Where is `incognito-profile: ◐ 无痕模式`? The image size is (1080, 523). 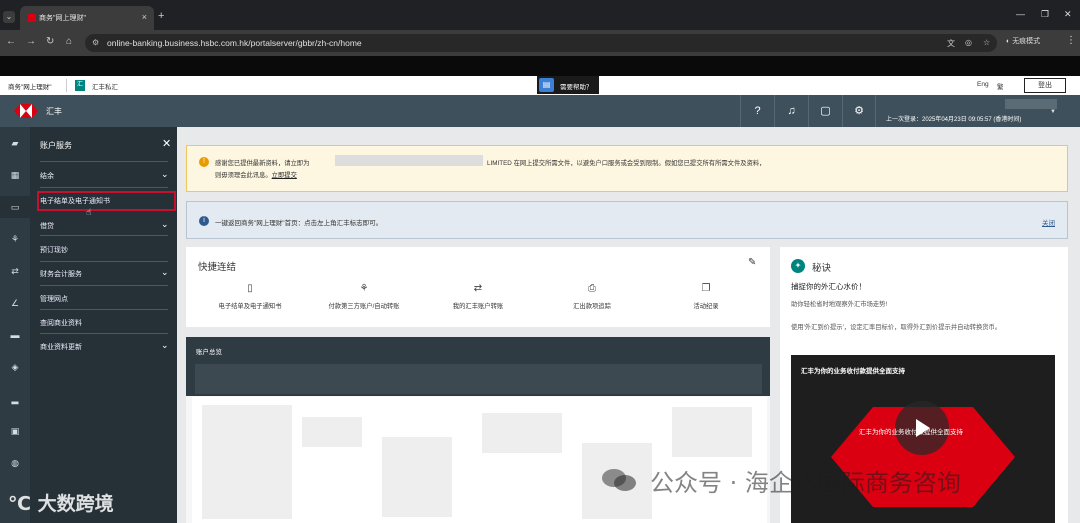 incognito-profile: ◐ 无痕模式 is located at coordinates (1023, 41).